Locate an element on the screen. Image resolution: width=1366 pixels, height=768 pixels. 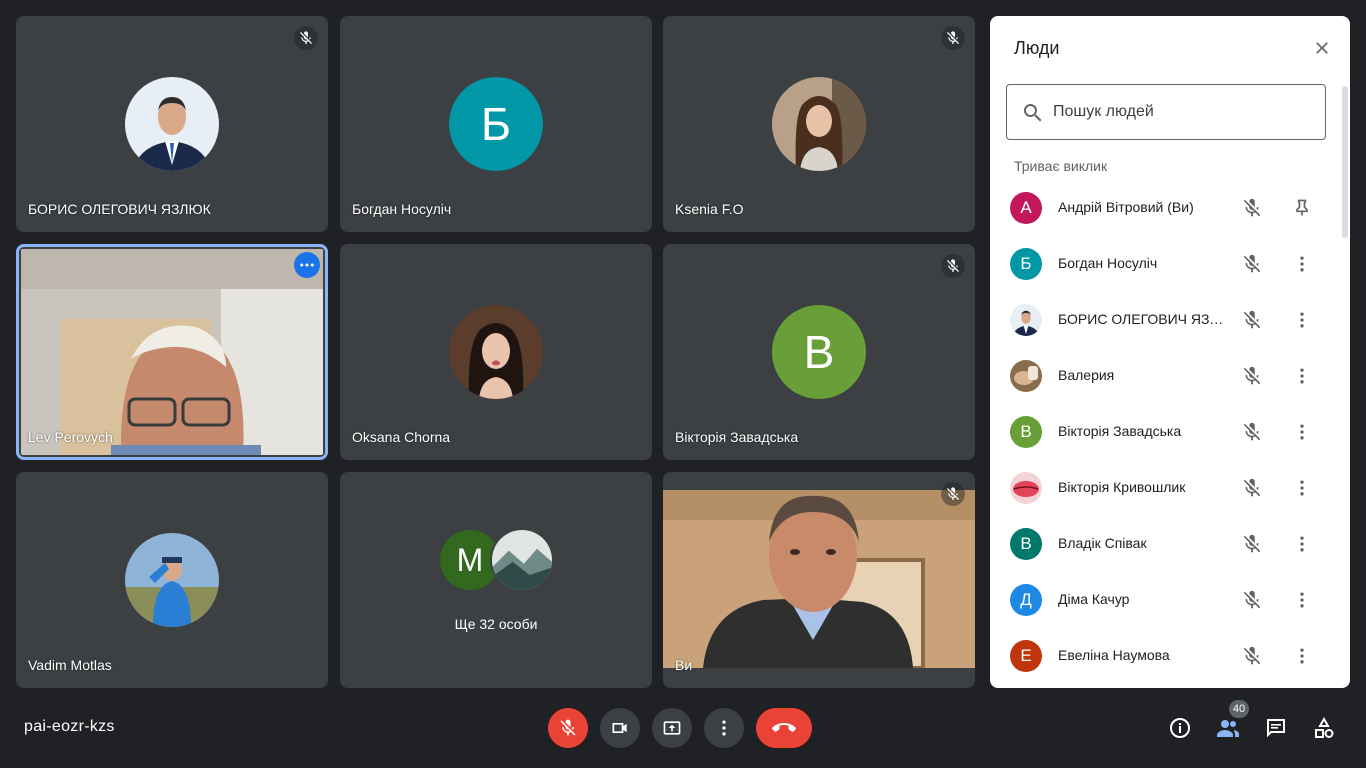
more-options-button is located at coordinates (724, 728).